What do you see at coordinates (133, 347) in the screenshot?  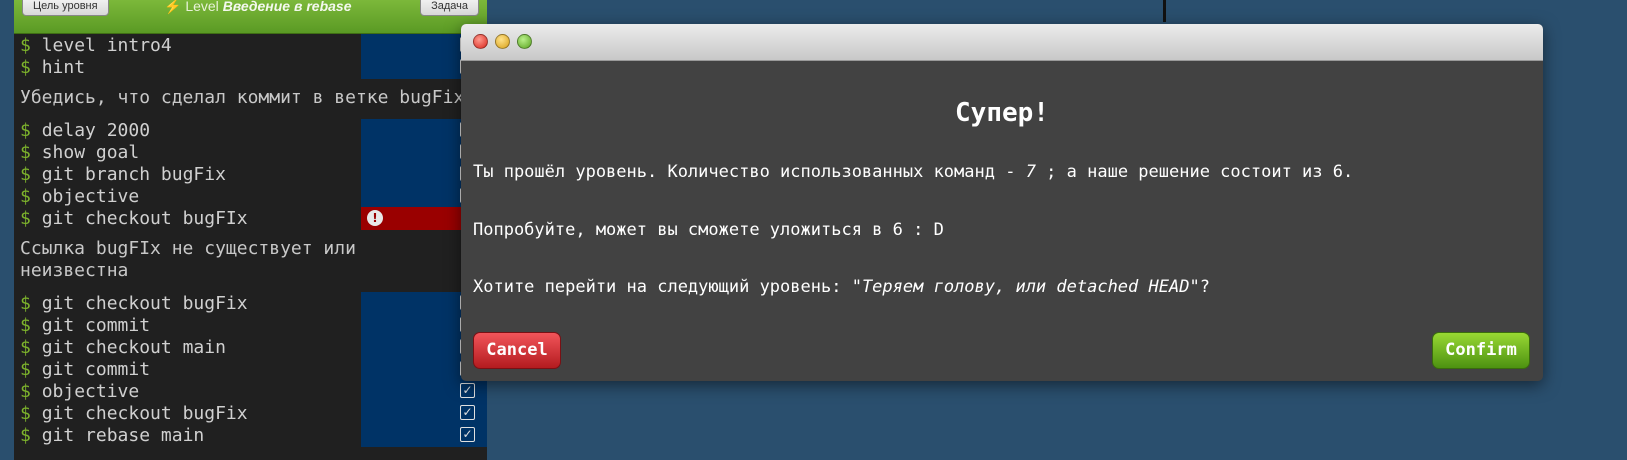 I see `command: git checkout main` at bounding box center [133, 347].